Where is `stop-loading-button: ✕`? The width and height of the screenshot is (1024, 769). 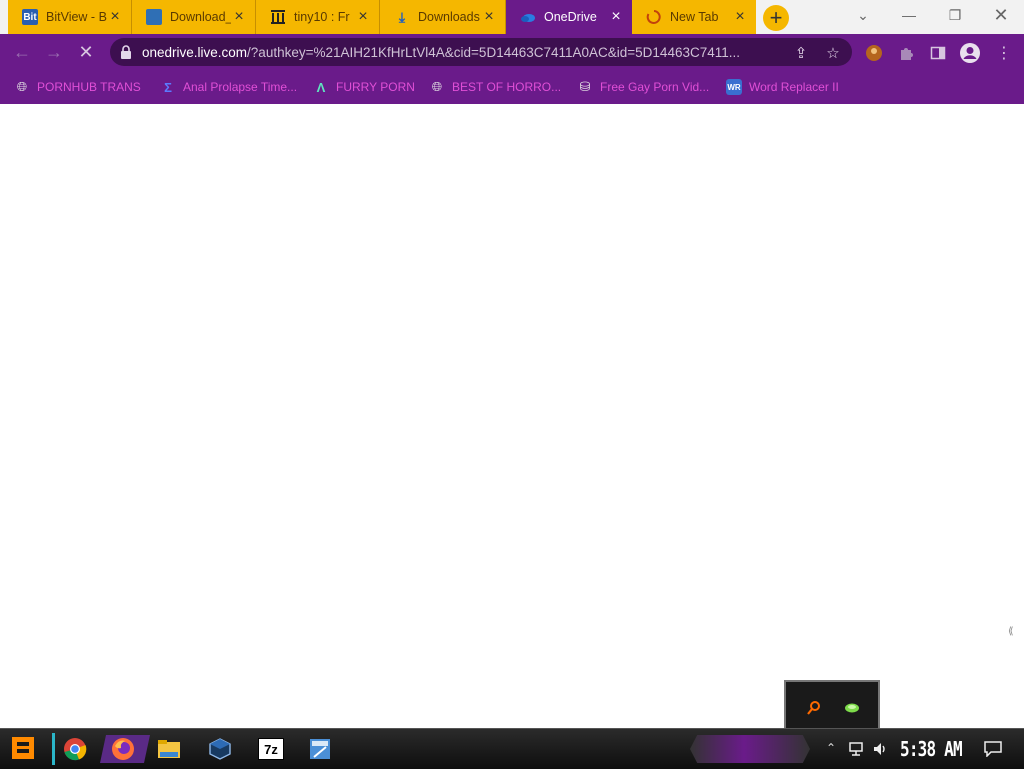
stop-loading-button: ✕ is located at coordinates (86, 52).